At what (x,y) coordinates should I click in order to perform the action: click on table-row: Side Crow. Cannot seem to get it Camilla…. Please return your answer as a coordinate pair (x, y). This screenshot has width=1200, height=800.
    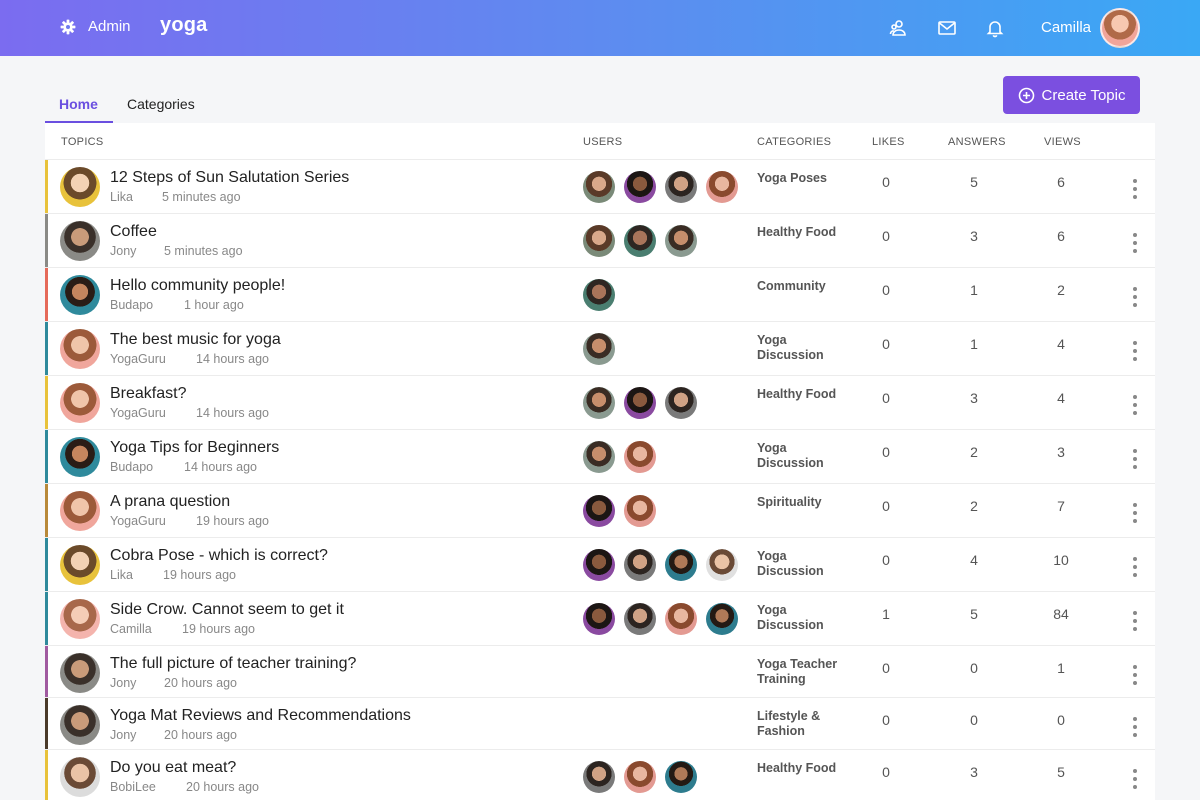
    Looking at the image, I should click on (600, 619).